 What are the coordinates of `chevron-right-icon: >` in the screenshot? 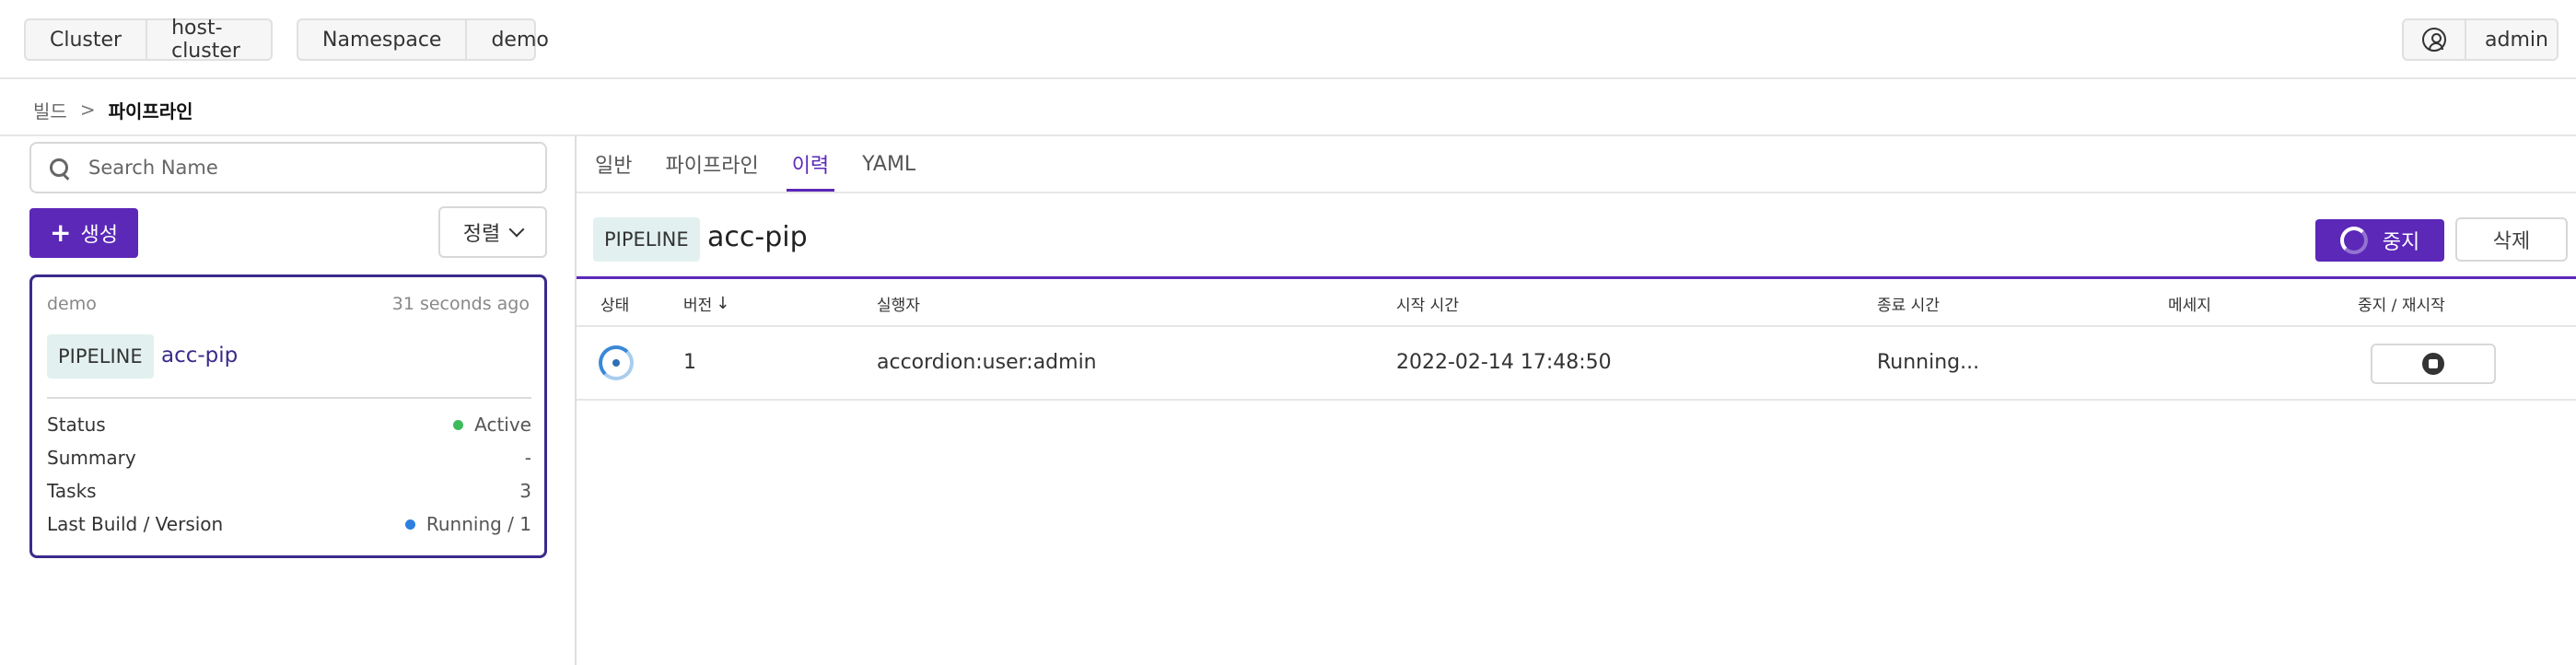 It's located at (87, 110).